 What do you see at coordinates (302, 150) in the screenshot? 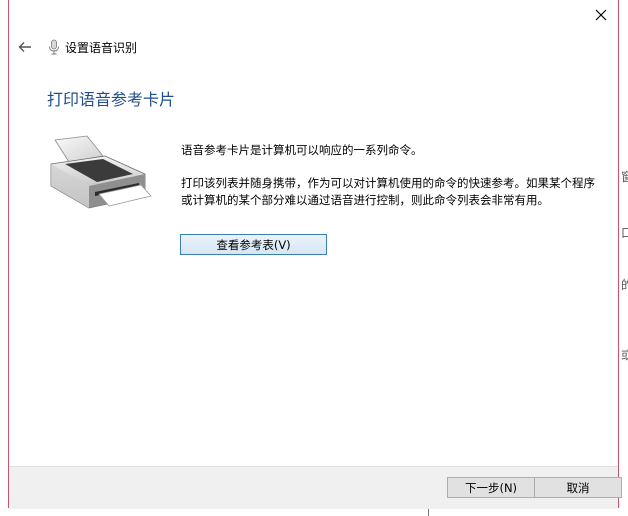
I see `description-text: 语音参考卡片是计算机可以响应的一系列命令。` at bounding box center [302, 150].